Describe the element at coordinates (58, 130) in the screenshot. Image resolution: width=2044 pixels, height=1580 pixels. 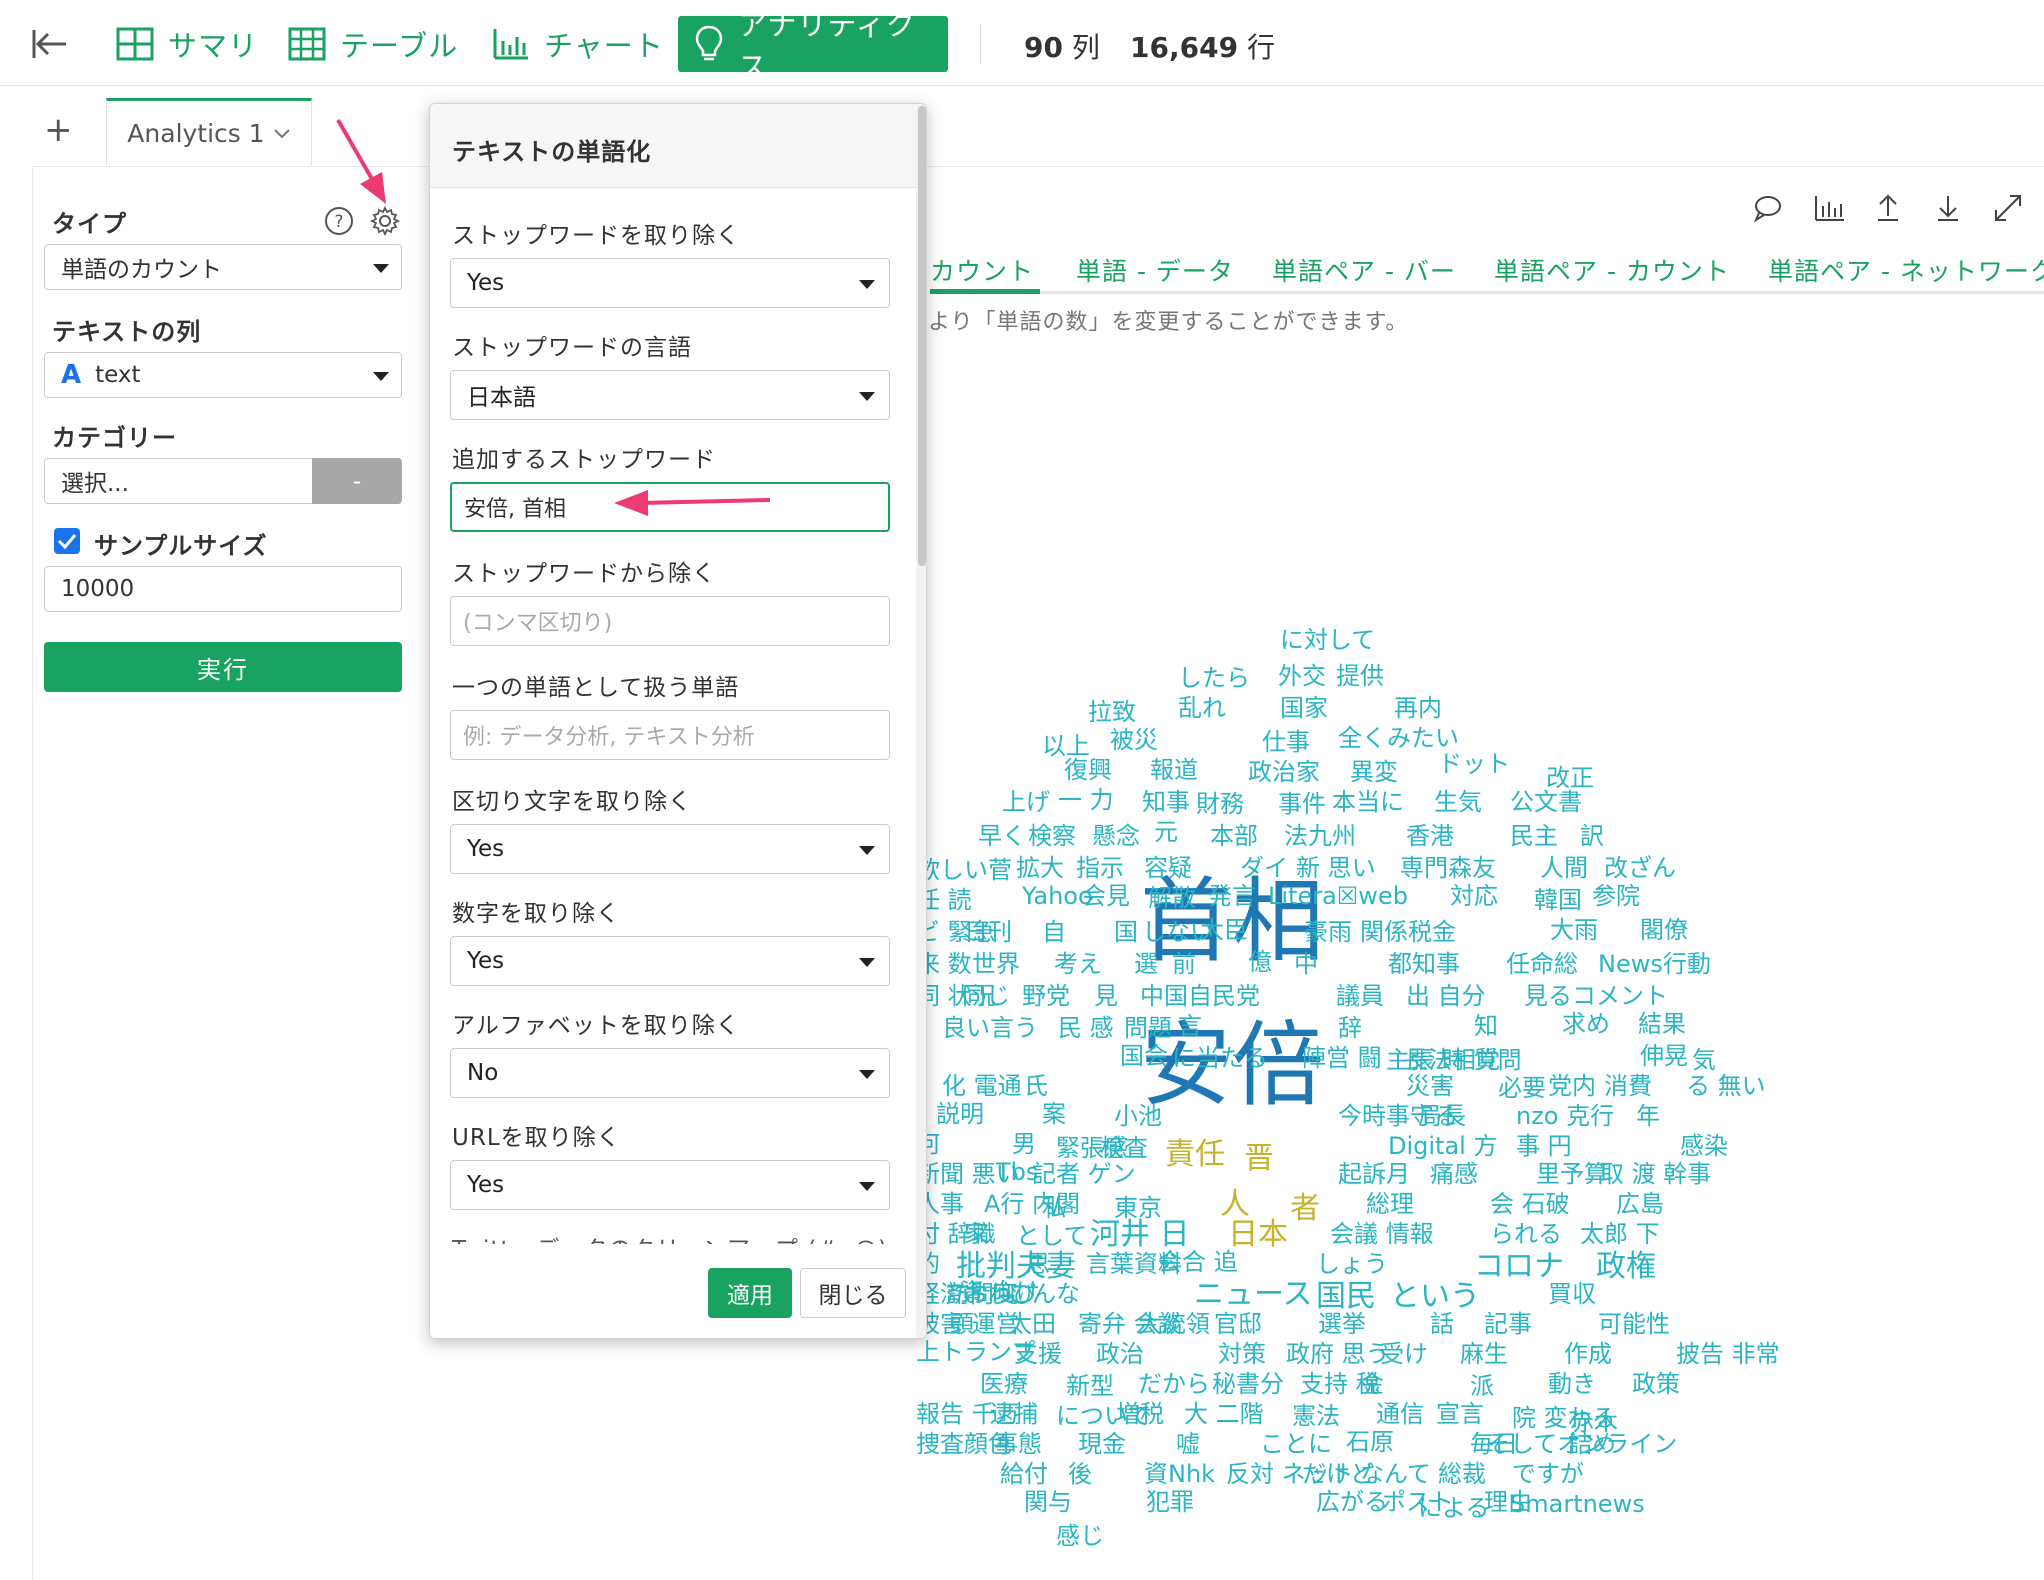
I see `add-tab-button: +` at that location.